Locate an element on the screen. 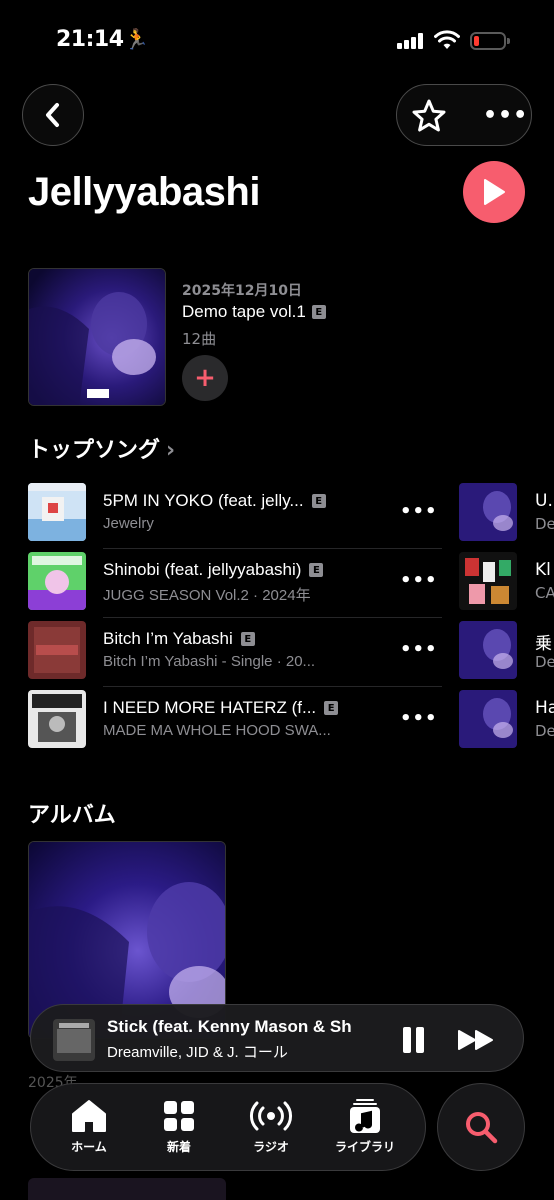  song-row: Kl CA is located at coordinates (506, 587).